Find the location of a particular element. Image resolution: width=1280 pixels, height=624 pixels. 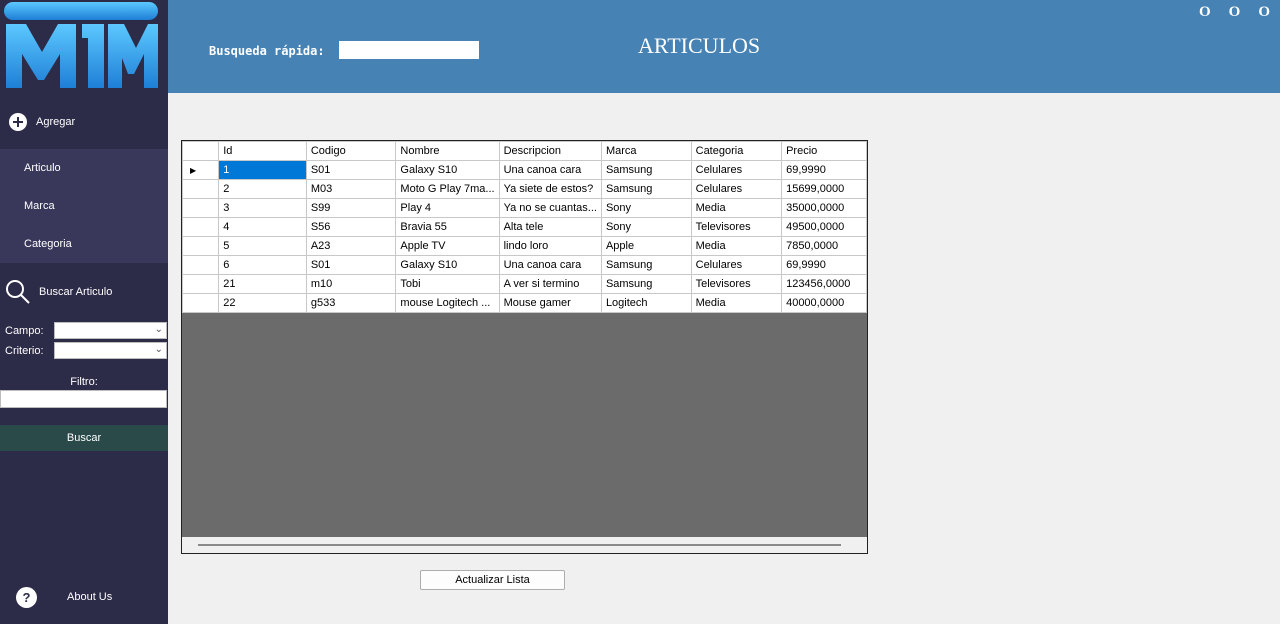

submenu-item-marca: Marca is located at coordinates (84, 206).